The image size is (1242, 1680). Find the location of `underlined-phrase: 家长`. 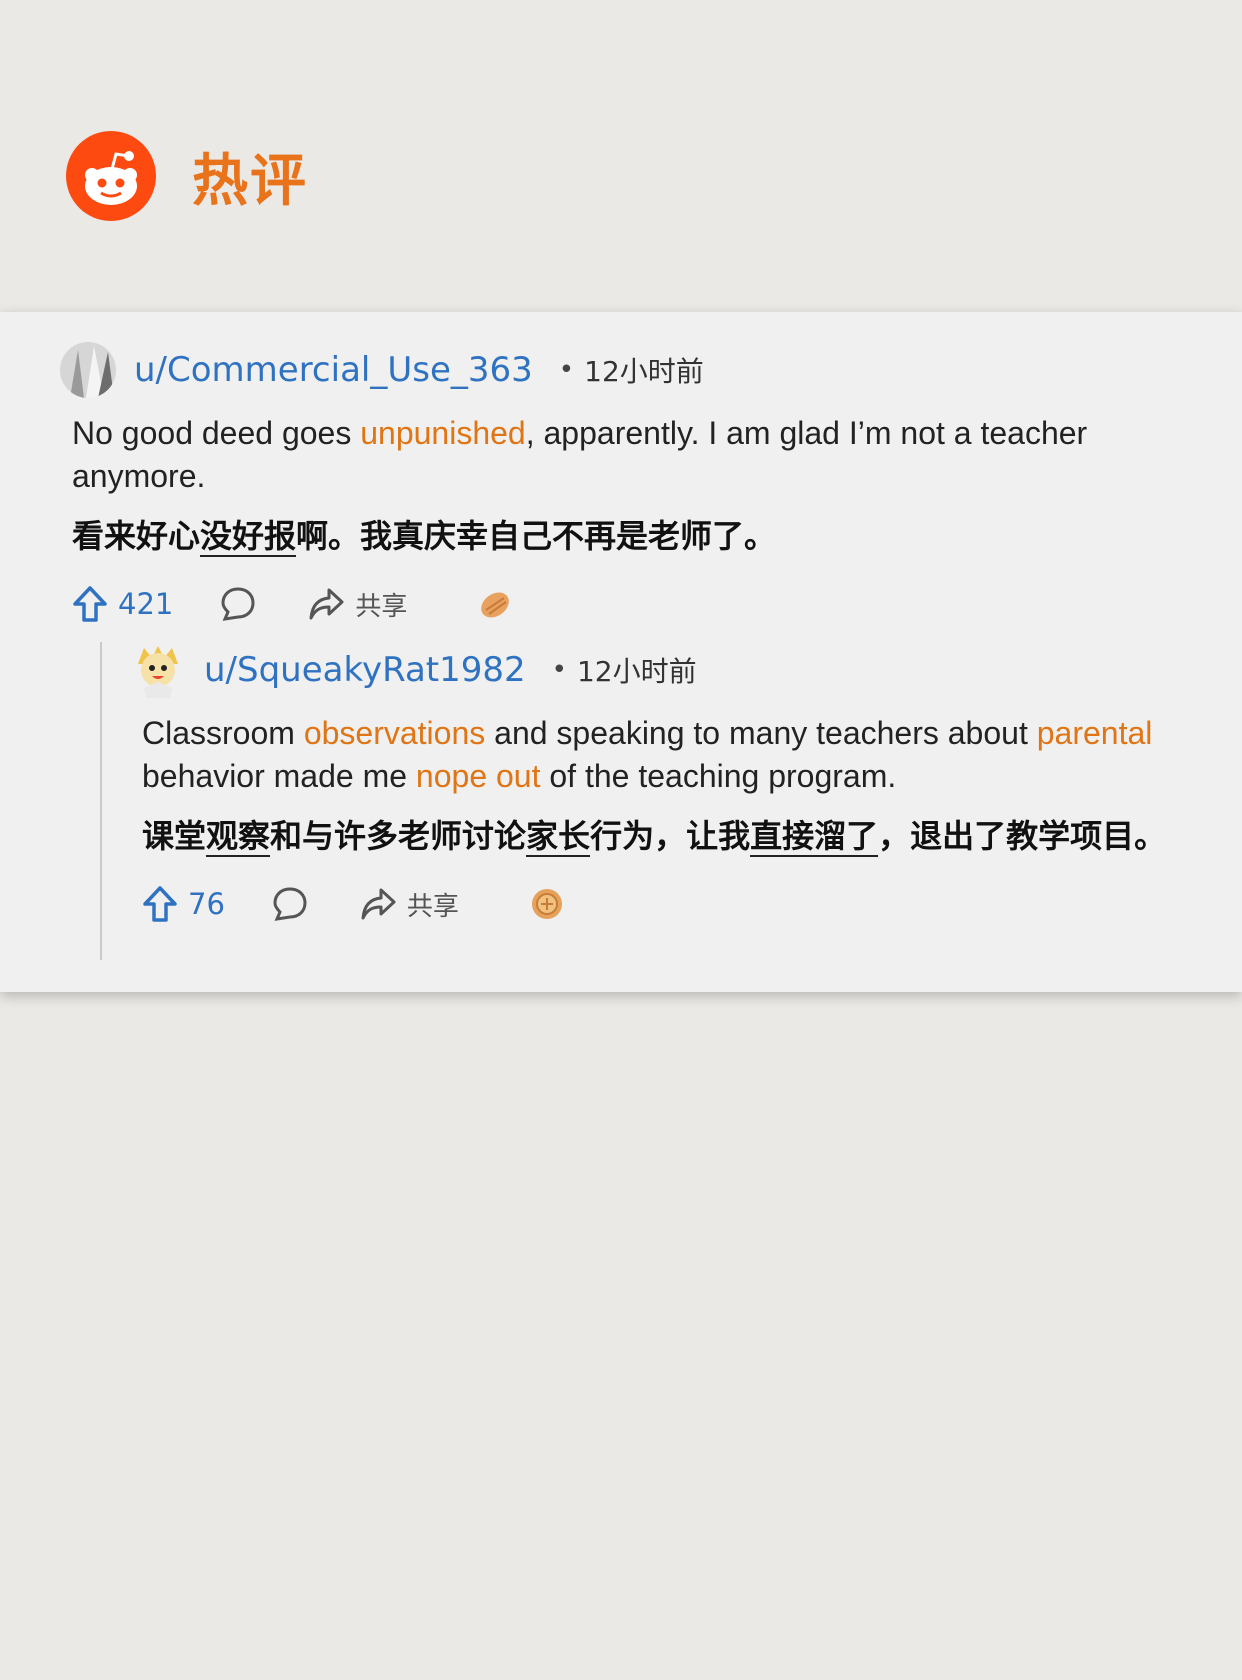

underlined-phrase: 家长 is located at coordinates (558, 837).